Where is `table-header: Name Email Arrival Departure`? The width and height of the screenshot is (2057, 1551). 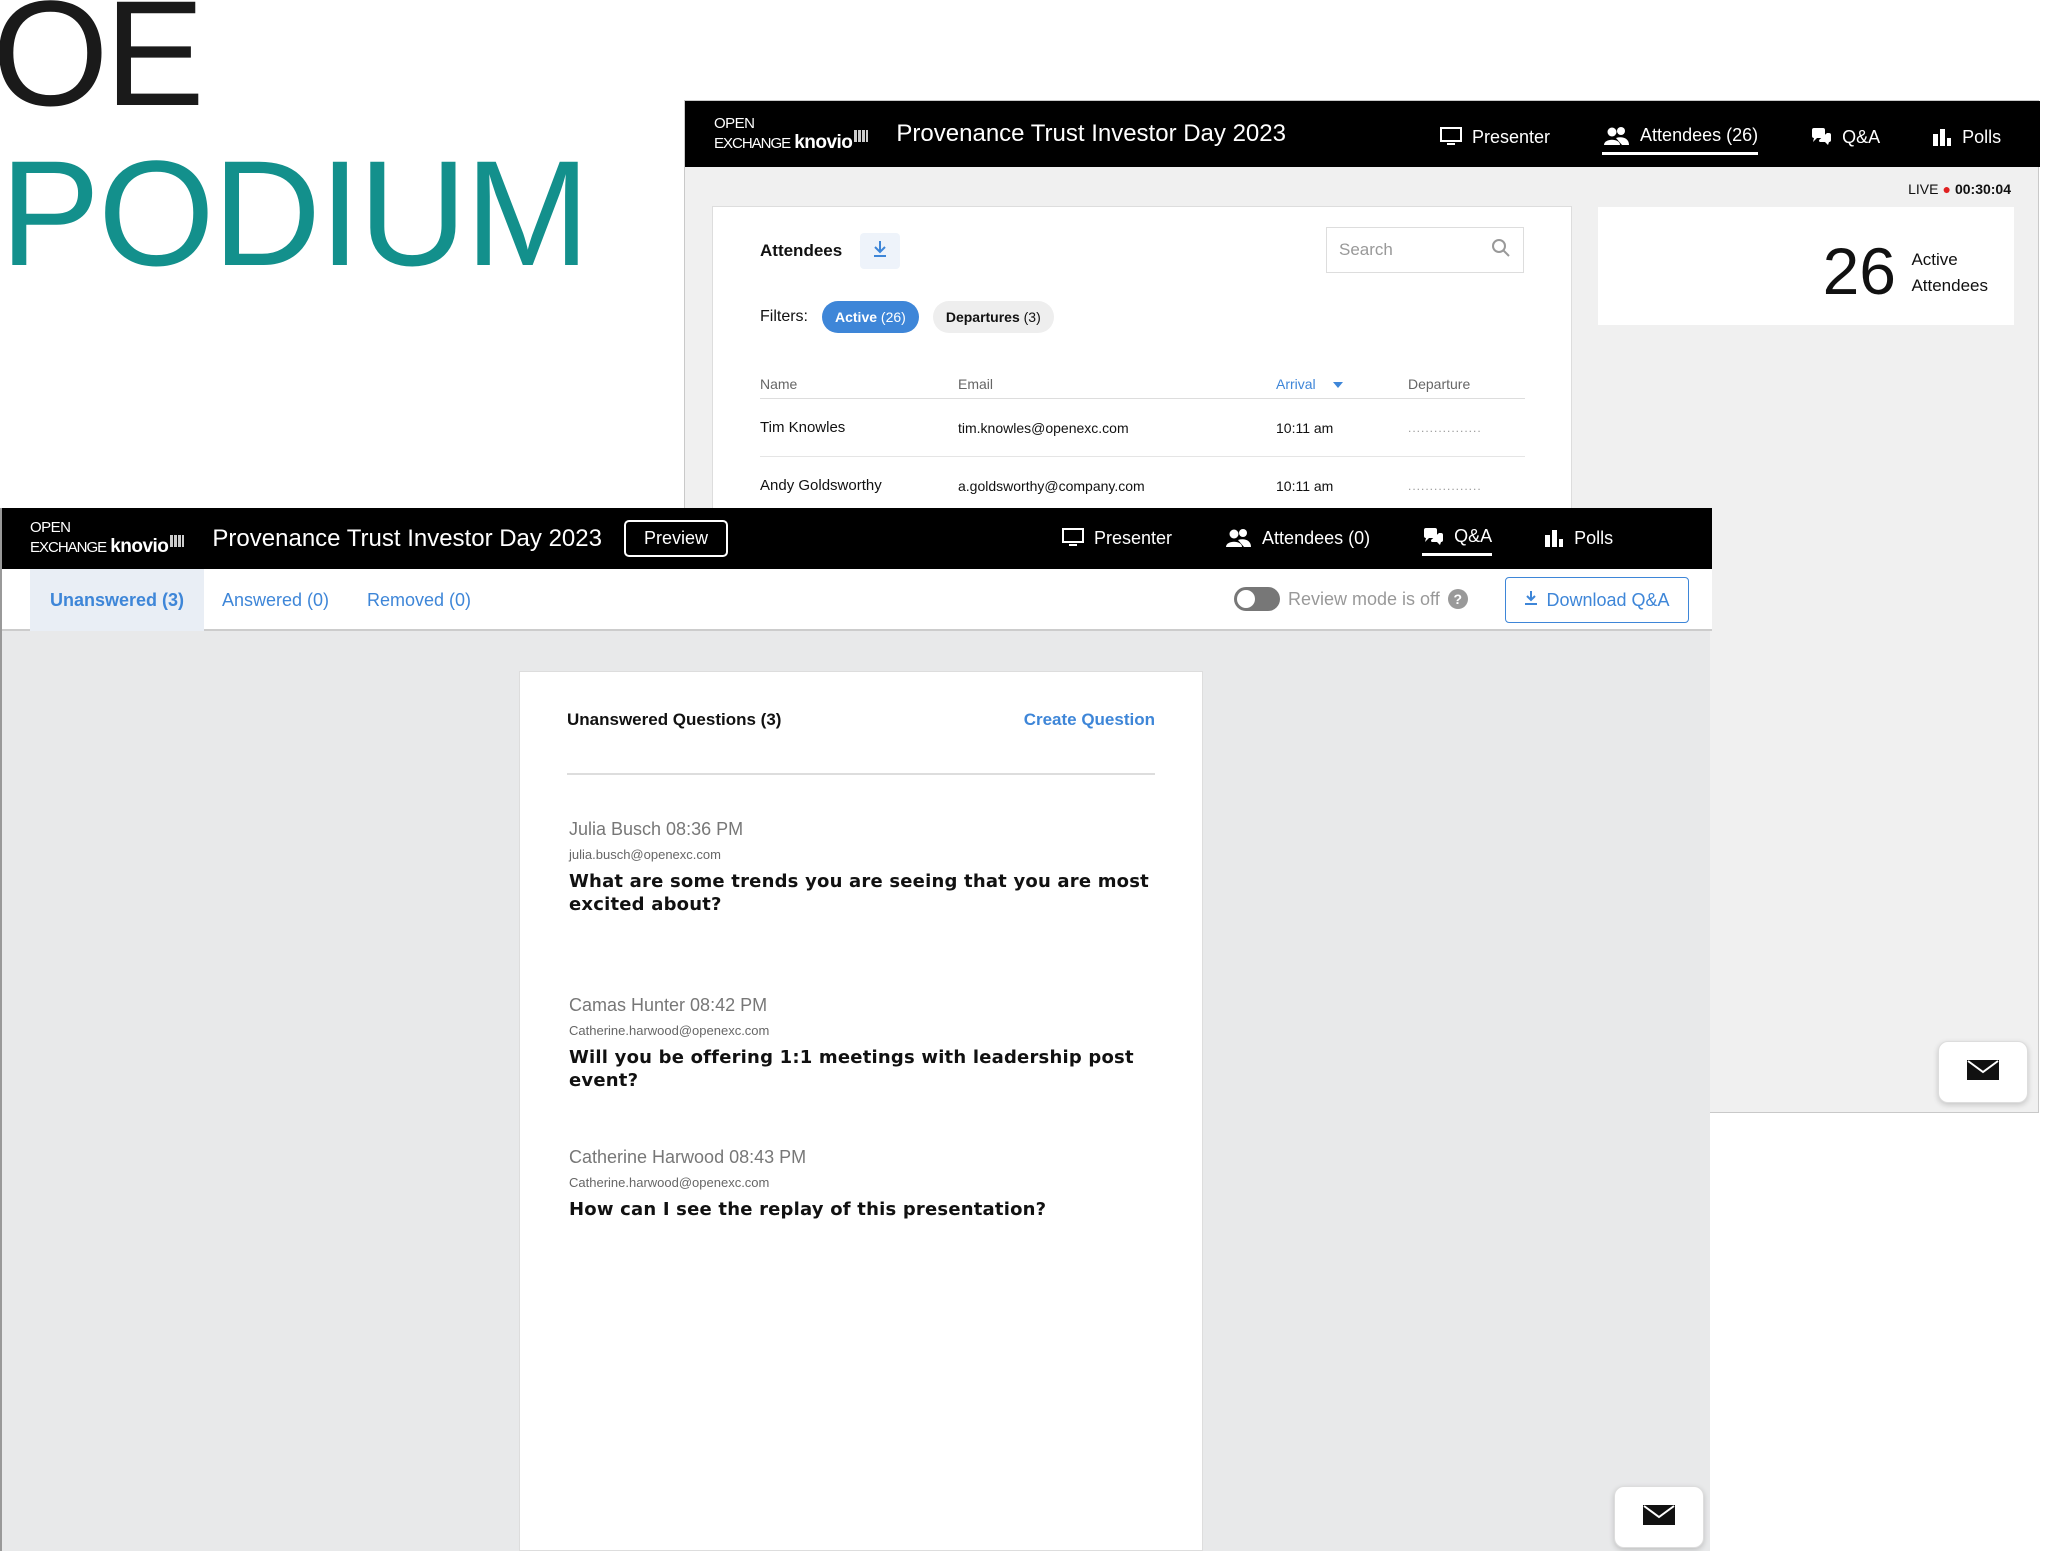 table-header: Name Email Arrival Departure is located at coordinates (1142, 384).